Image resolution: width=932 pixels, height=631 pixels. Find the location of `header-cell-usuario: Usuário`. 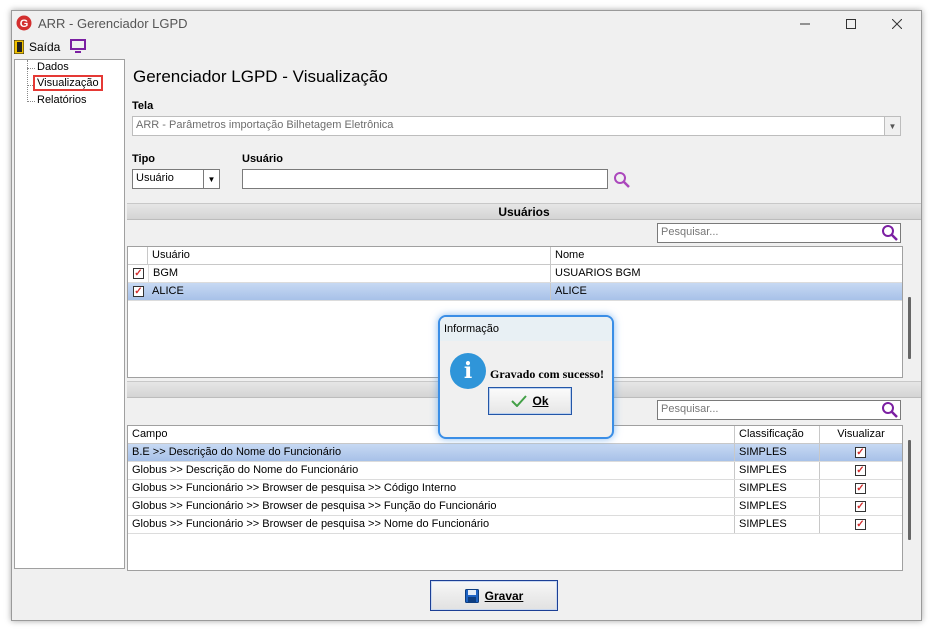

header-cell-usuario: Usuário is located at coordinates (349, 255).